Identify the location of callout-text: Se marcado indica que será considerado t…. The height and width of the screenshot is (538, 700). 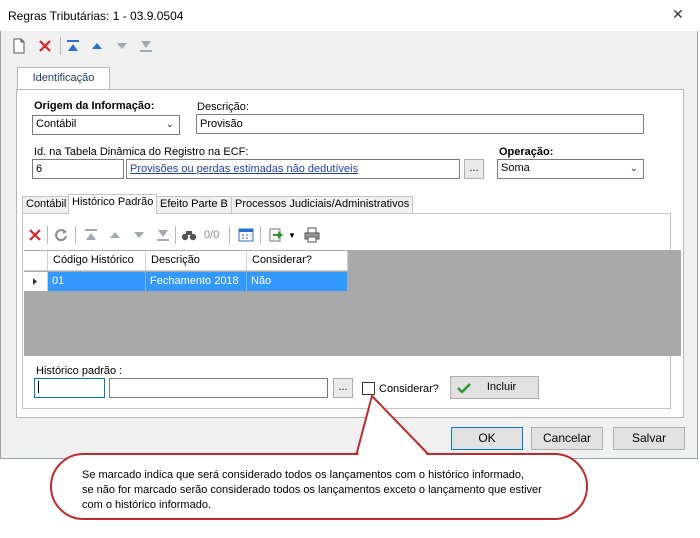
(332, 490).